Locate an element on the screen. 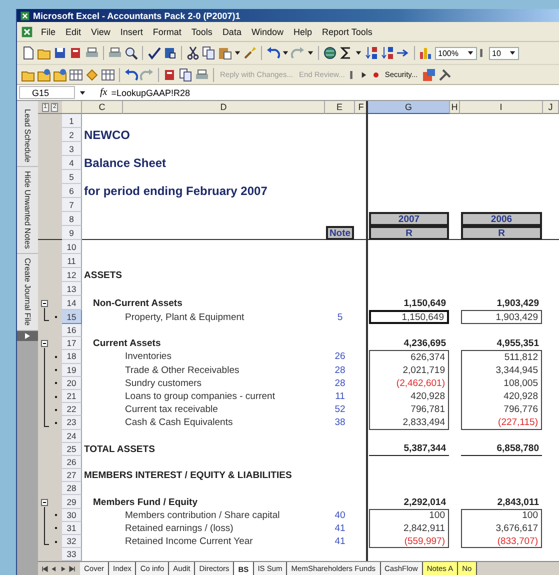 The height and width of the screenshot is (575, 559). document-icon is located at coordinates (27, 32).